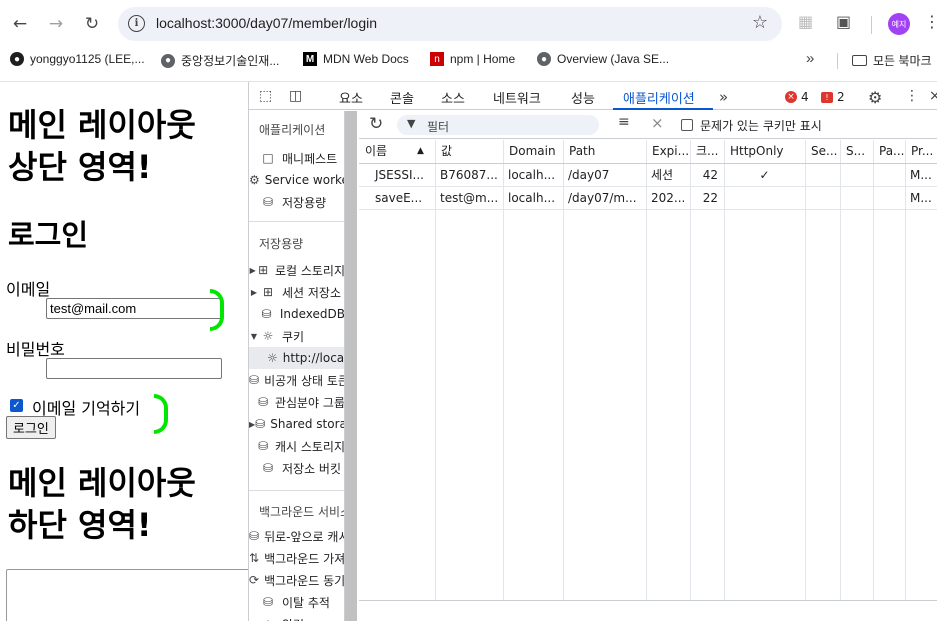  Describe the element at coordinates (127, 595) in the screenshot. I see `content-textarea` at that location.